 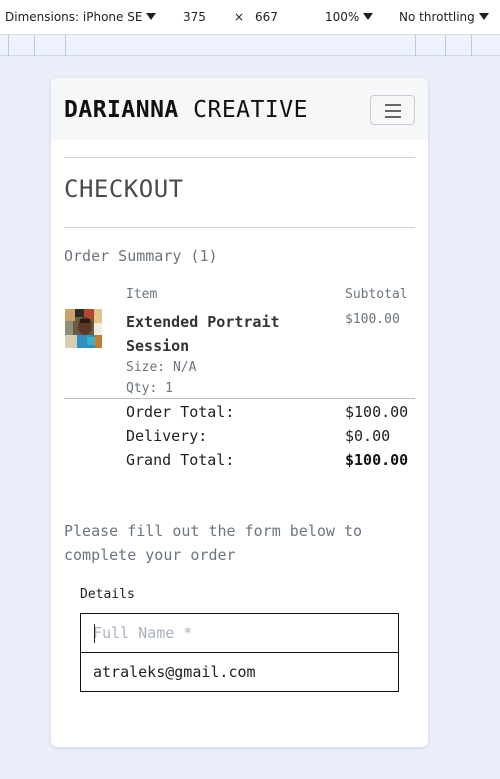 What do you see at coordinates (121, 110) in the screenshot?
I see `brand-bold: DARIANNA` at bounding box center [121, 110].